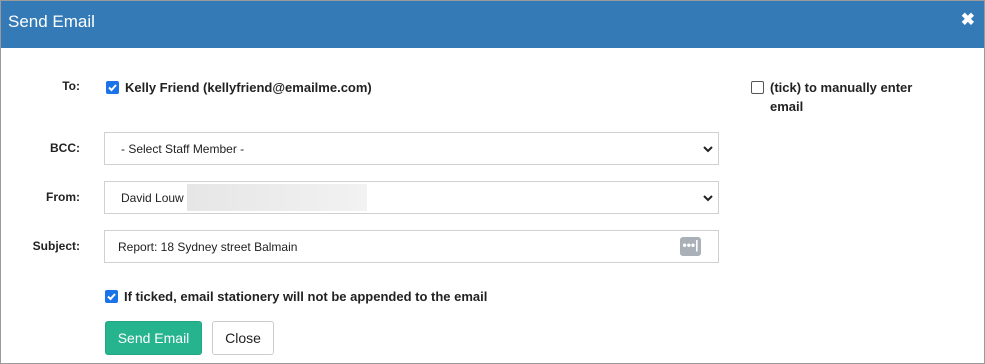 The image size is (985, 364). What do you see at coordinates (152, 198) in the screenshot?
I see `from-selected-value: David Louw` at bounding box center [152, 198].